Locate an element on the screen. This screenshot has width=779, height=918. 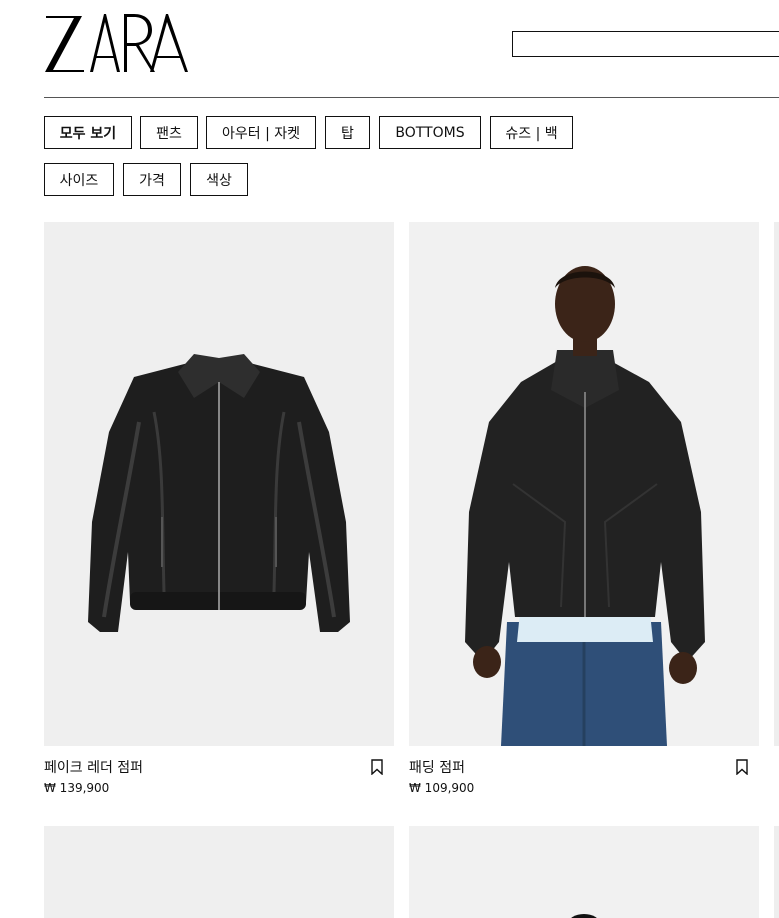
filter-price-button: 가격 is located at coordinates (152, 179).